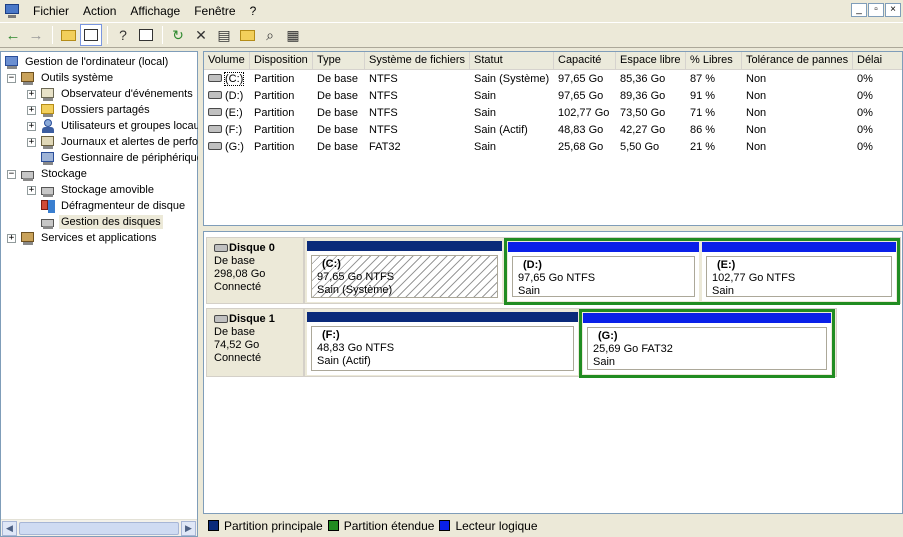  What do you see at coordinates (389, 525) in the screenshot?
I see `legend-label: Partition étendue` at bounding box center [389, 525].